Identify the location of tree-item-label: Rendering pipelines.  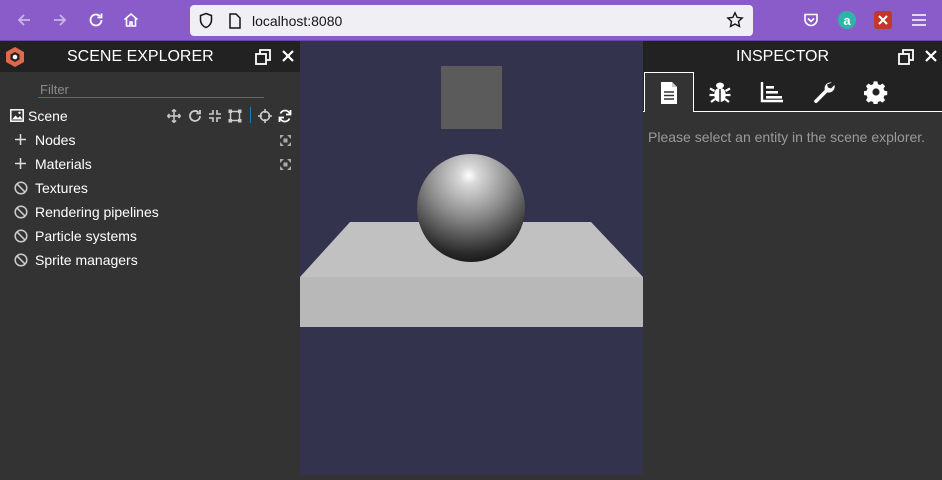
(97, 212).